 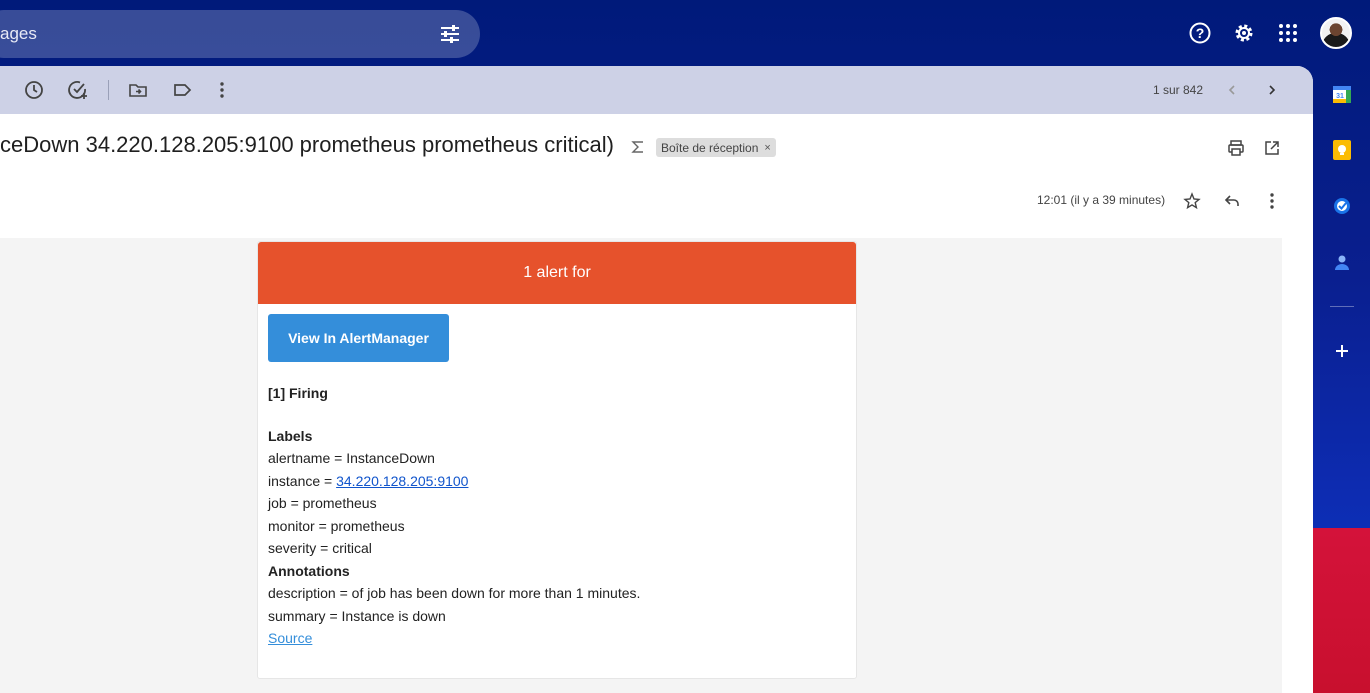 What do you see at coordinates (108, 90) in the screenshot?
I see `toolbar-divider` at bounding box center [108, 90].